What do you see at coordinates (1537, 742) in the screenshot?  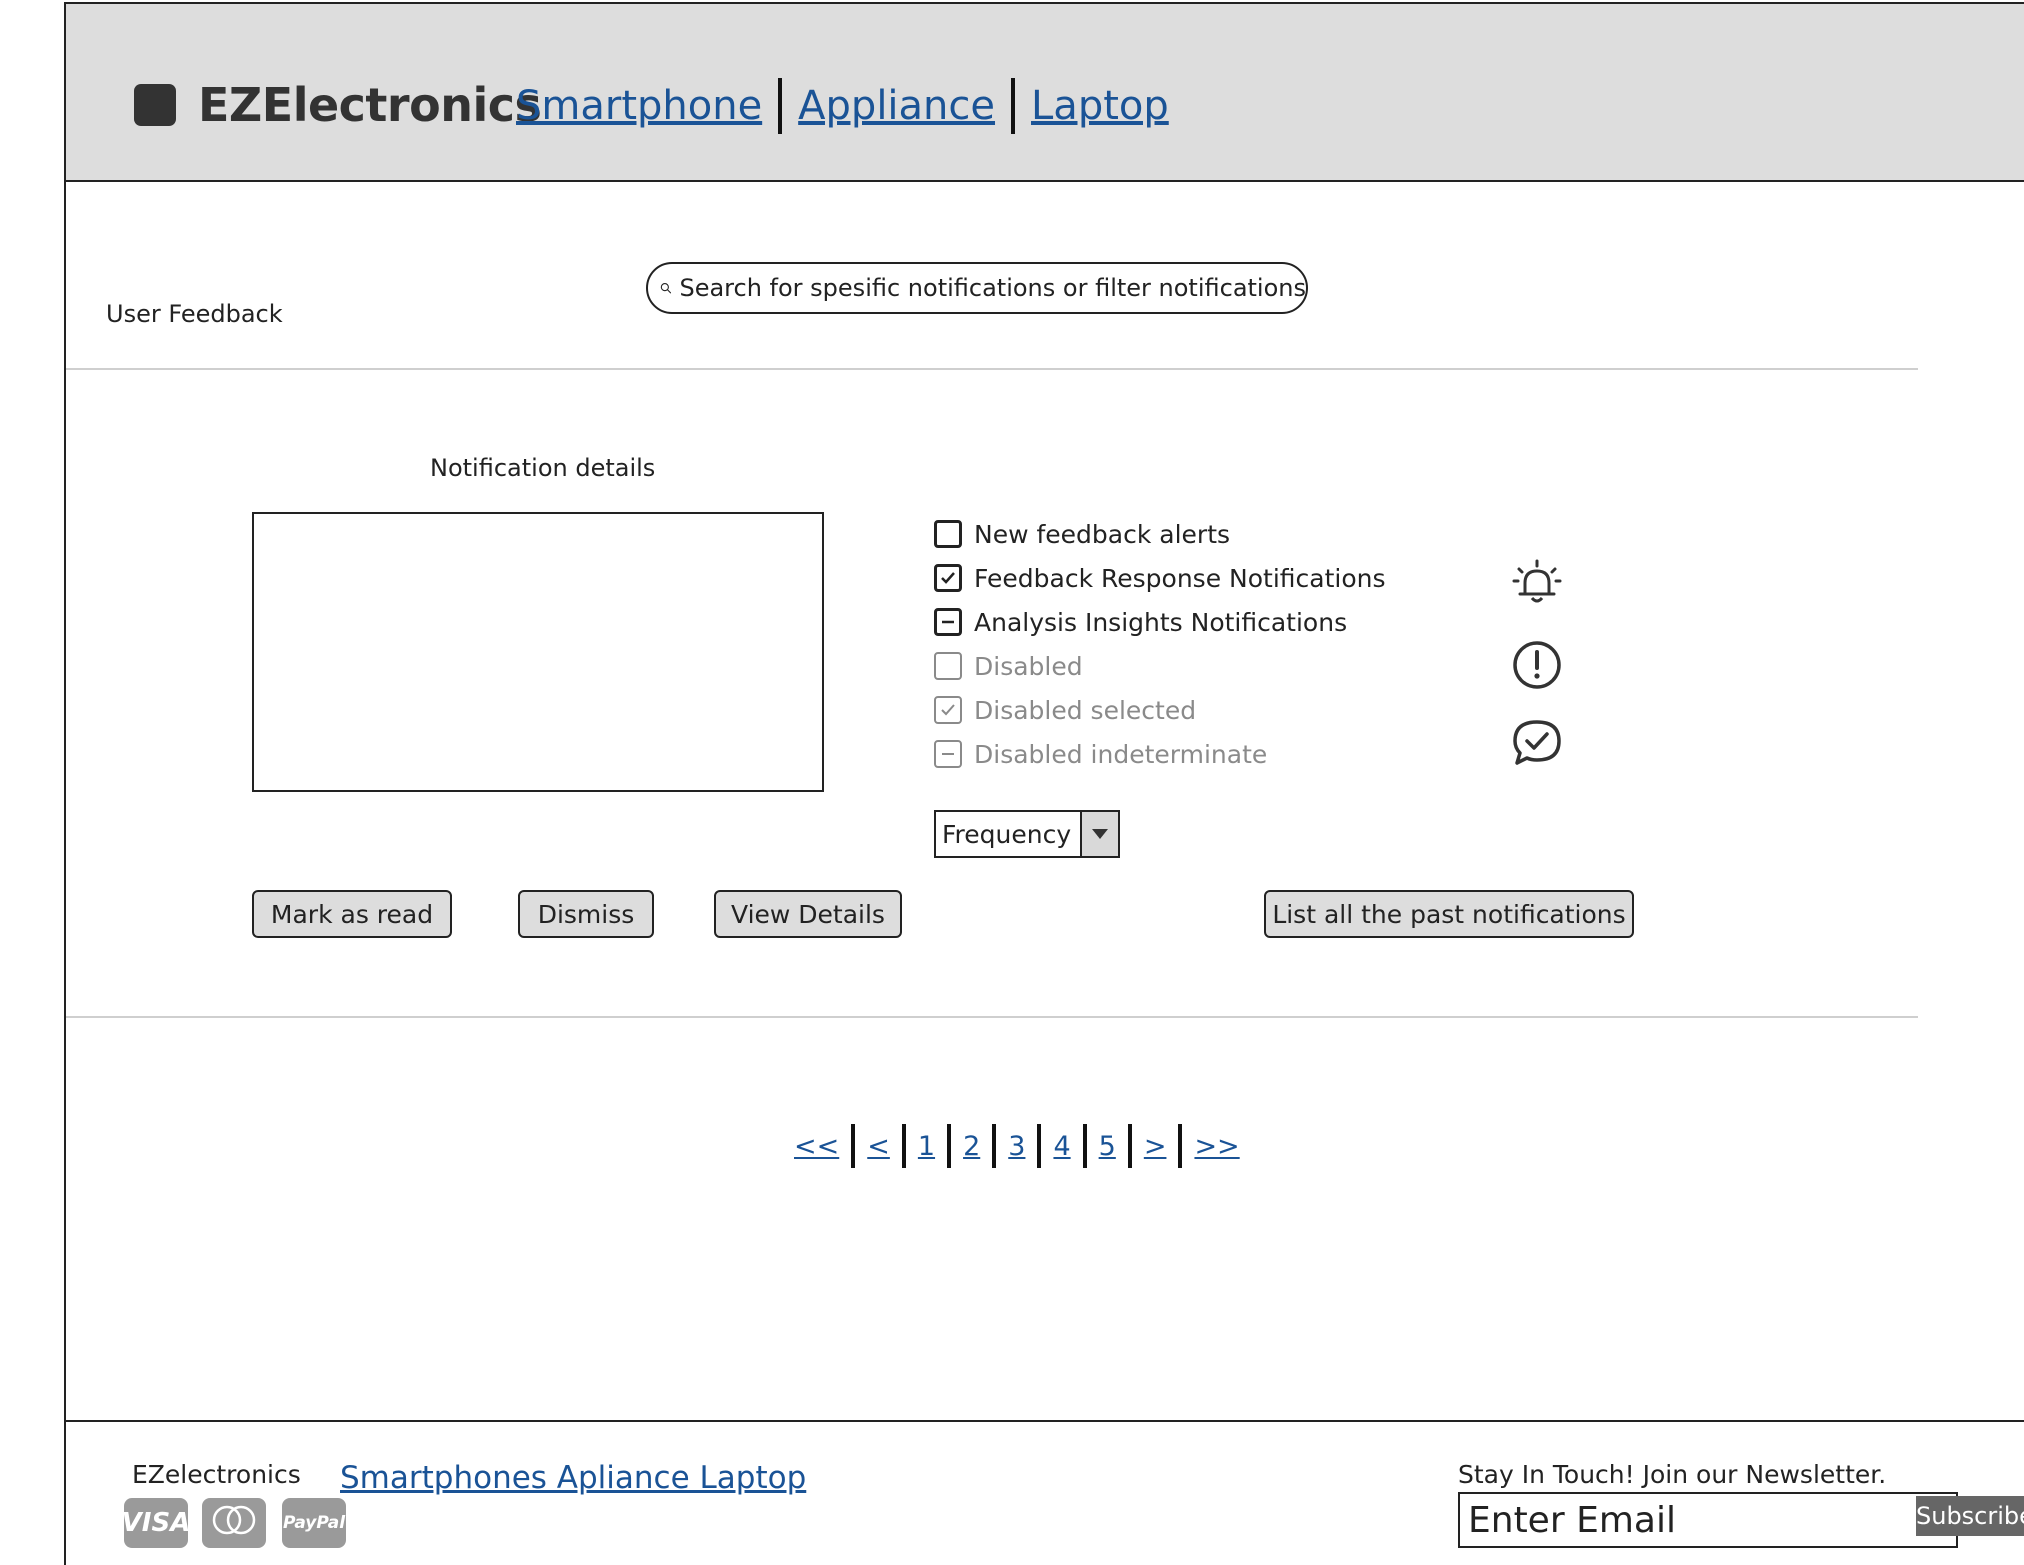 I see `chat-check-icon` at bounding box center [1537, 742].